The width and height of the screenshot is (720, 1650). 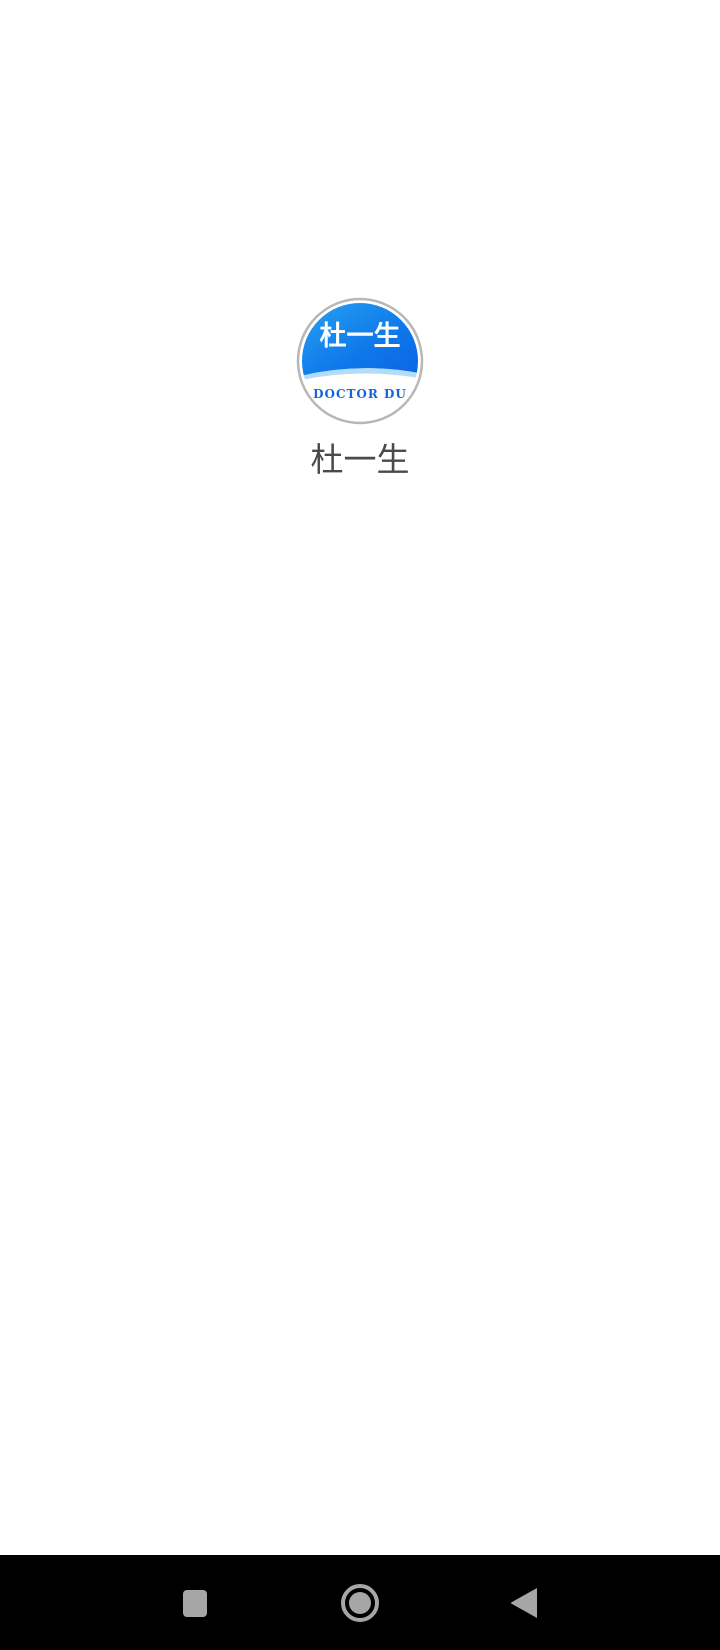 I want to click on triangle-back-icon, so click(x=524, y=1603).